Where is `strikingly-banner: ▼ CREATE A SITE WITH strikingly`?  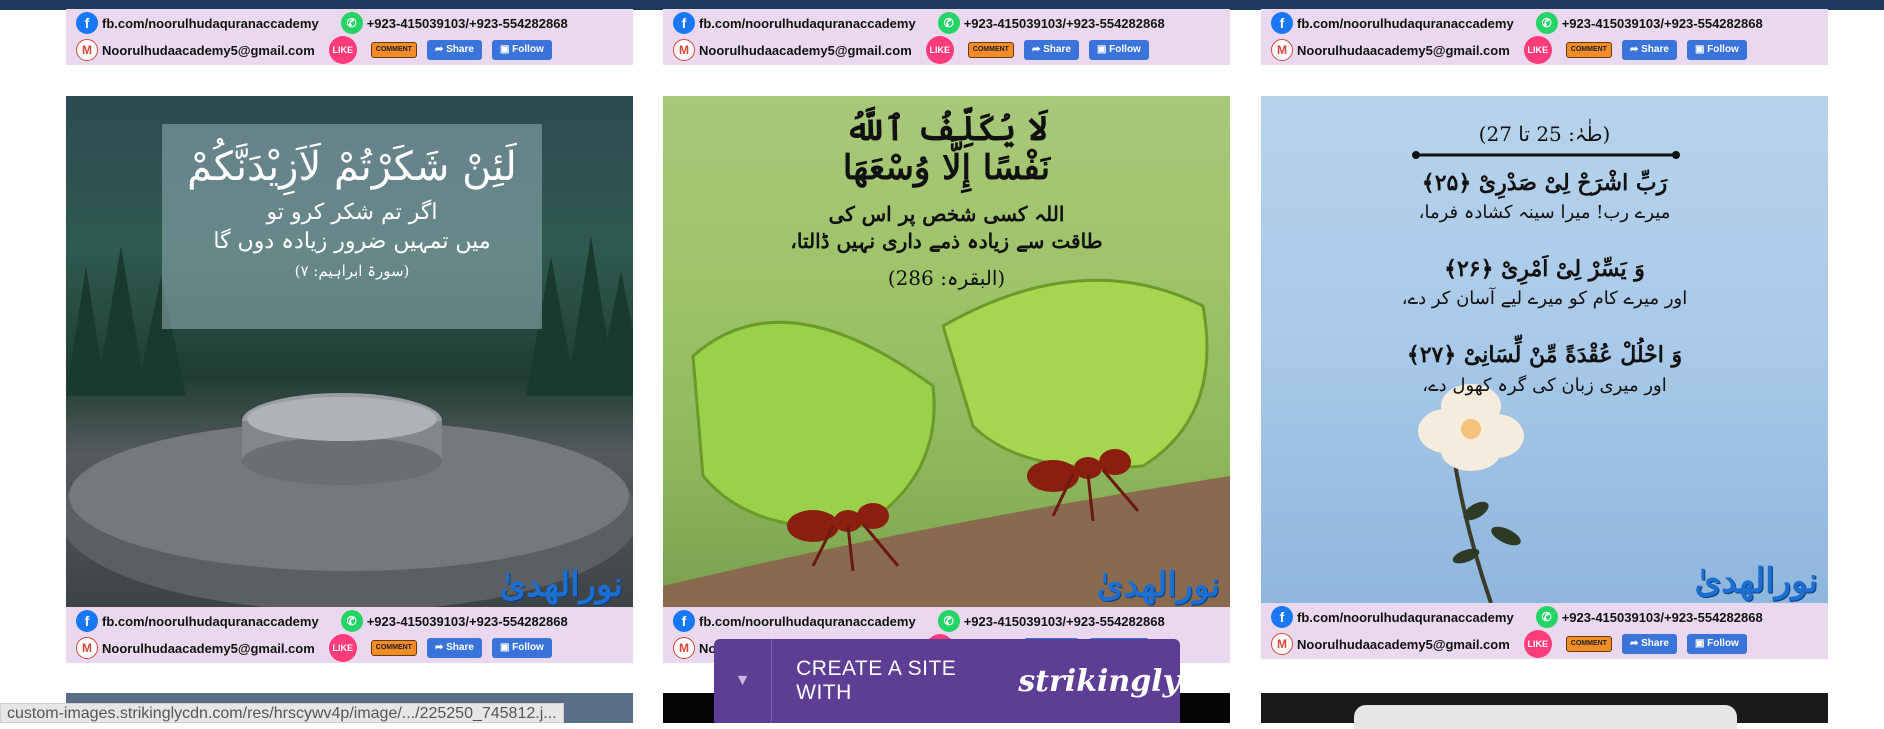 strikingly-banner: ▼ CREATE A SITE WITH strikingly is located at coordinates (947, 681).